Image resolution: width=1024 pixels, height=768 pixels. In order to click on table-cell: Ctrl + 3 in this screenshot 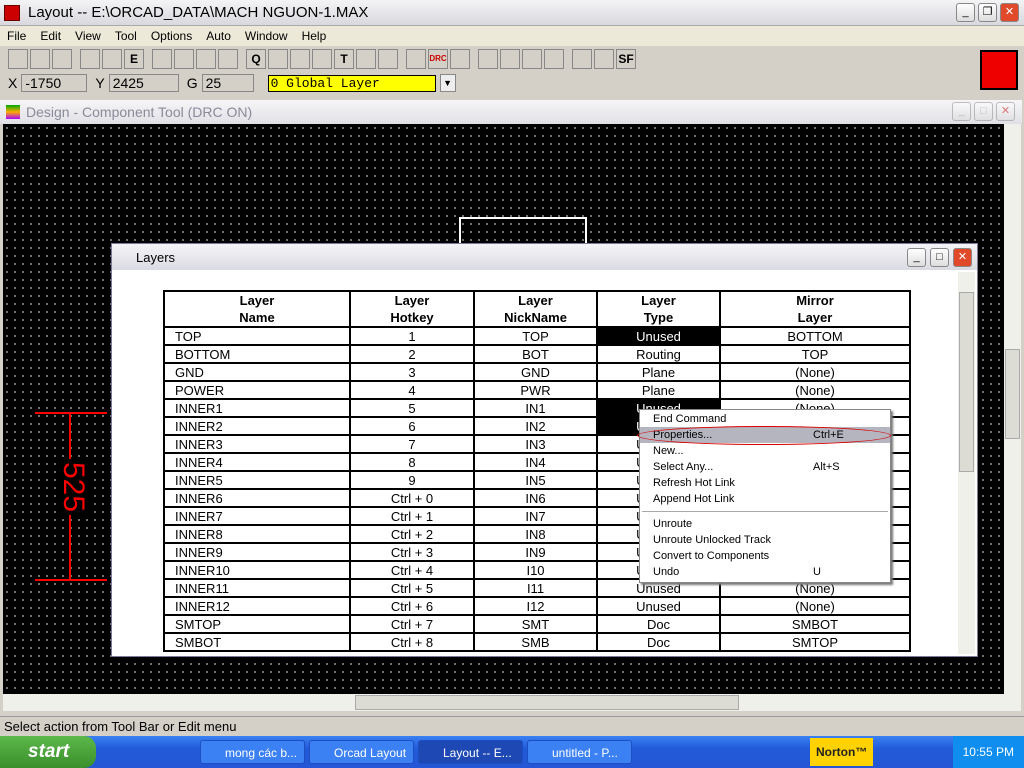, I will do `click(412, 552)`.